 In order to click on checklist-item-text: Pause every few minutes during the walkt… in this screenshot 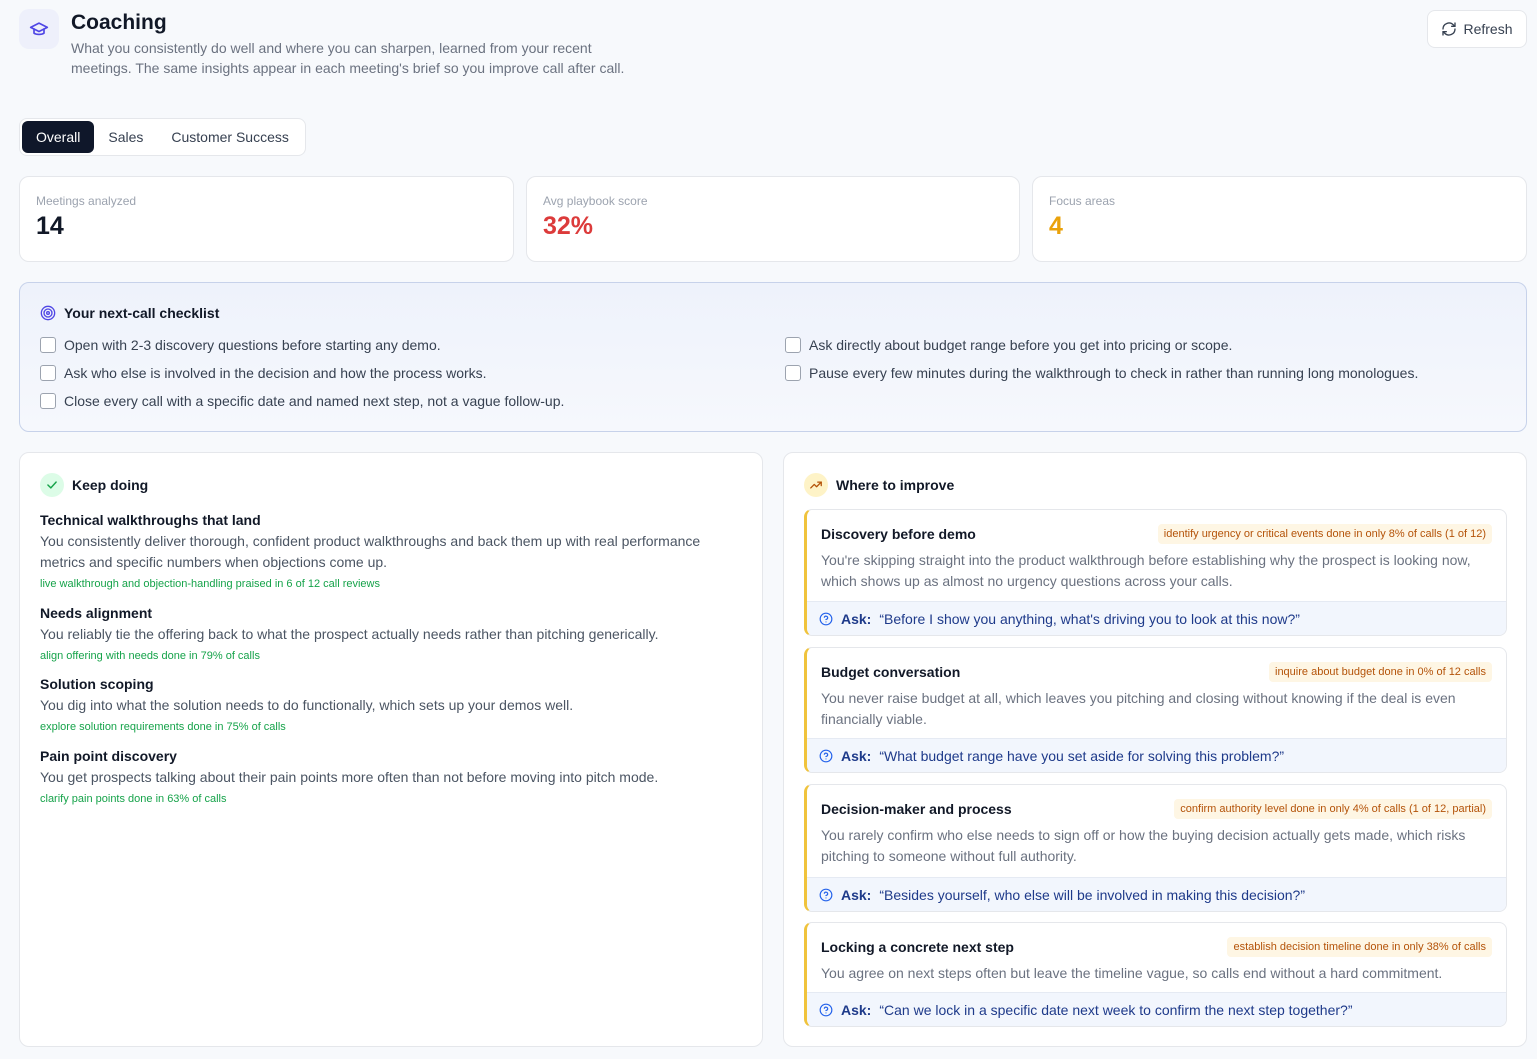, I will do `click(1114, 373)`.